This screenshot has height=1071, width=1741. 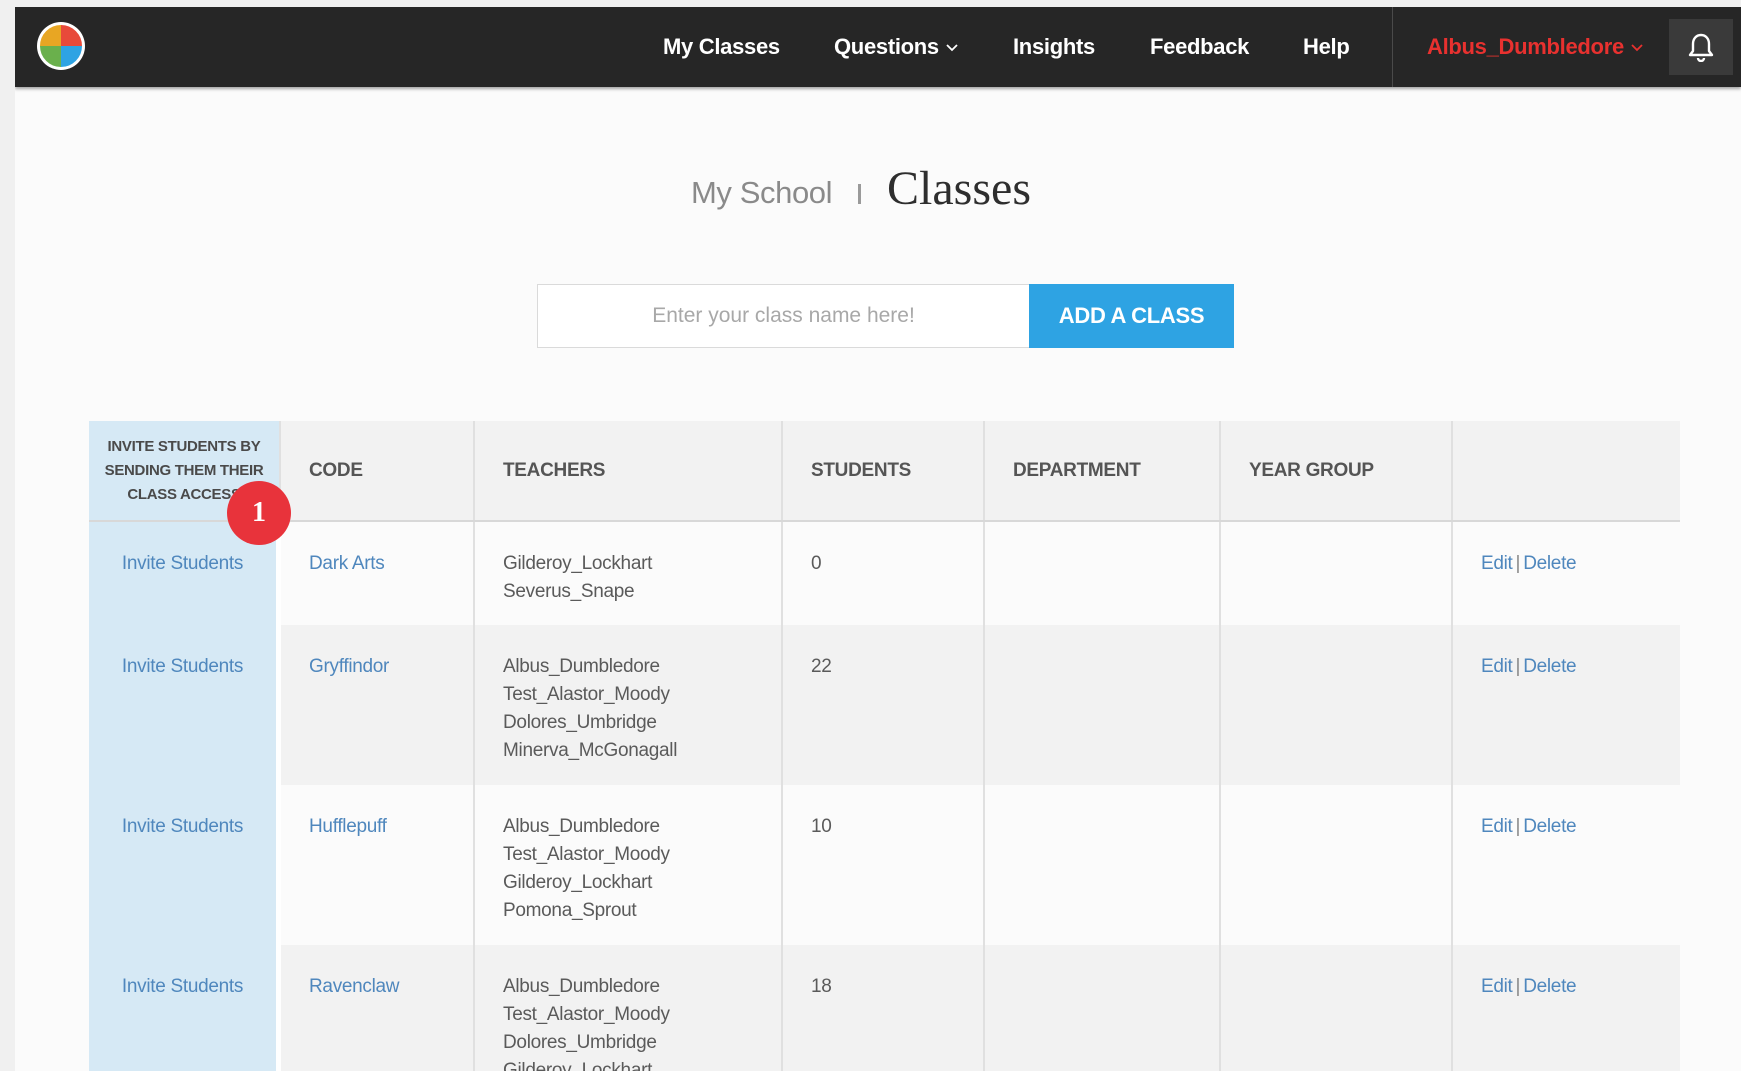 What do you see at coordinates (1103, 470) in the screenshot?
I see `header-department: DEPARTMENT` at bounding box center [1103, 470].